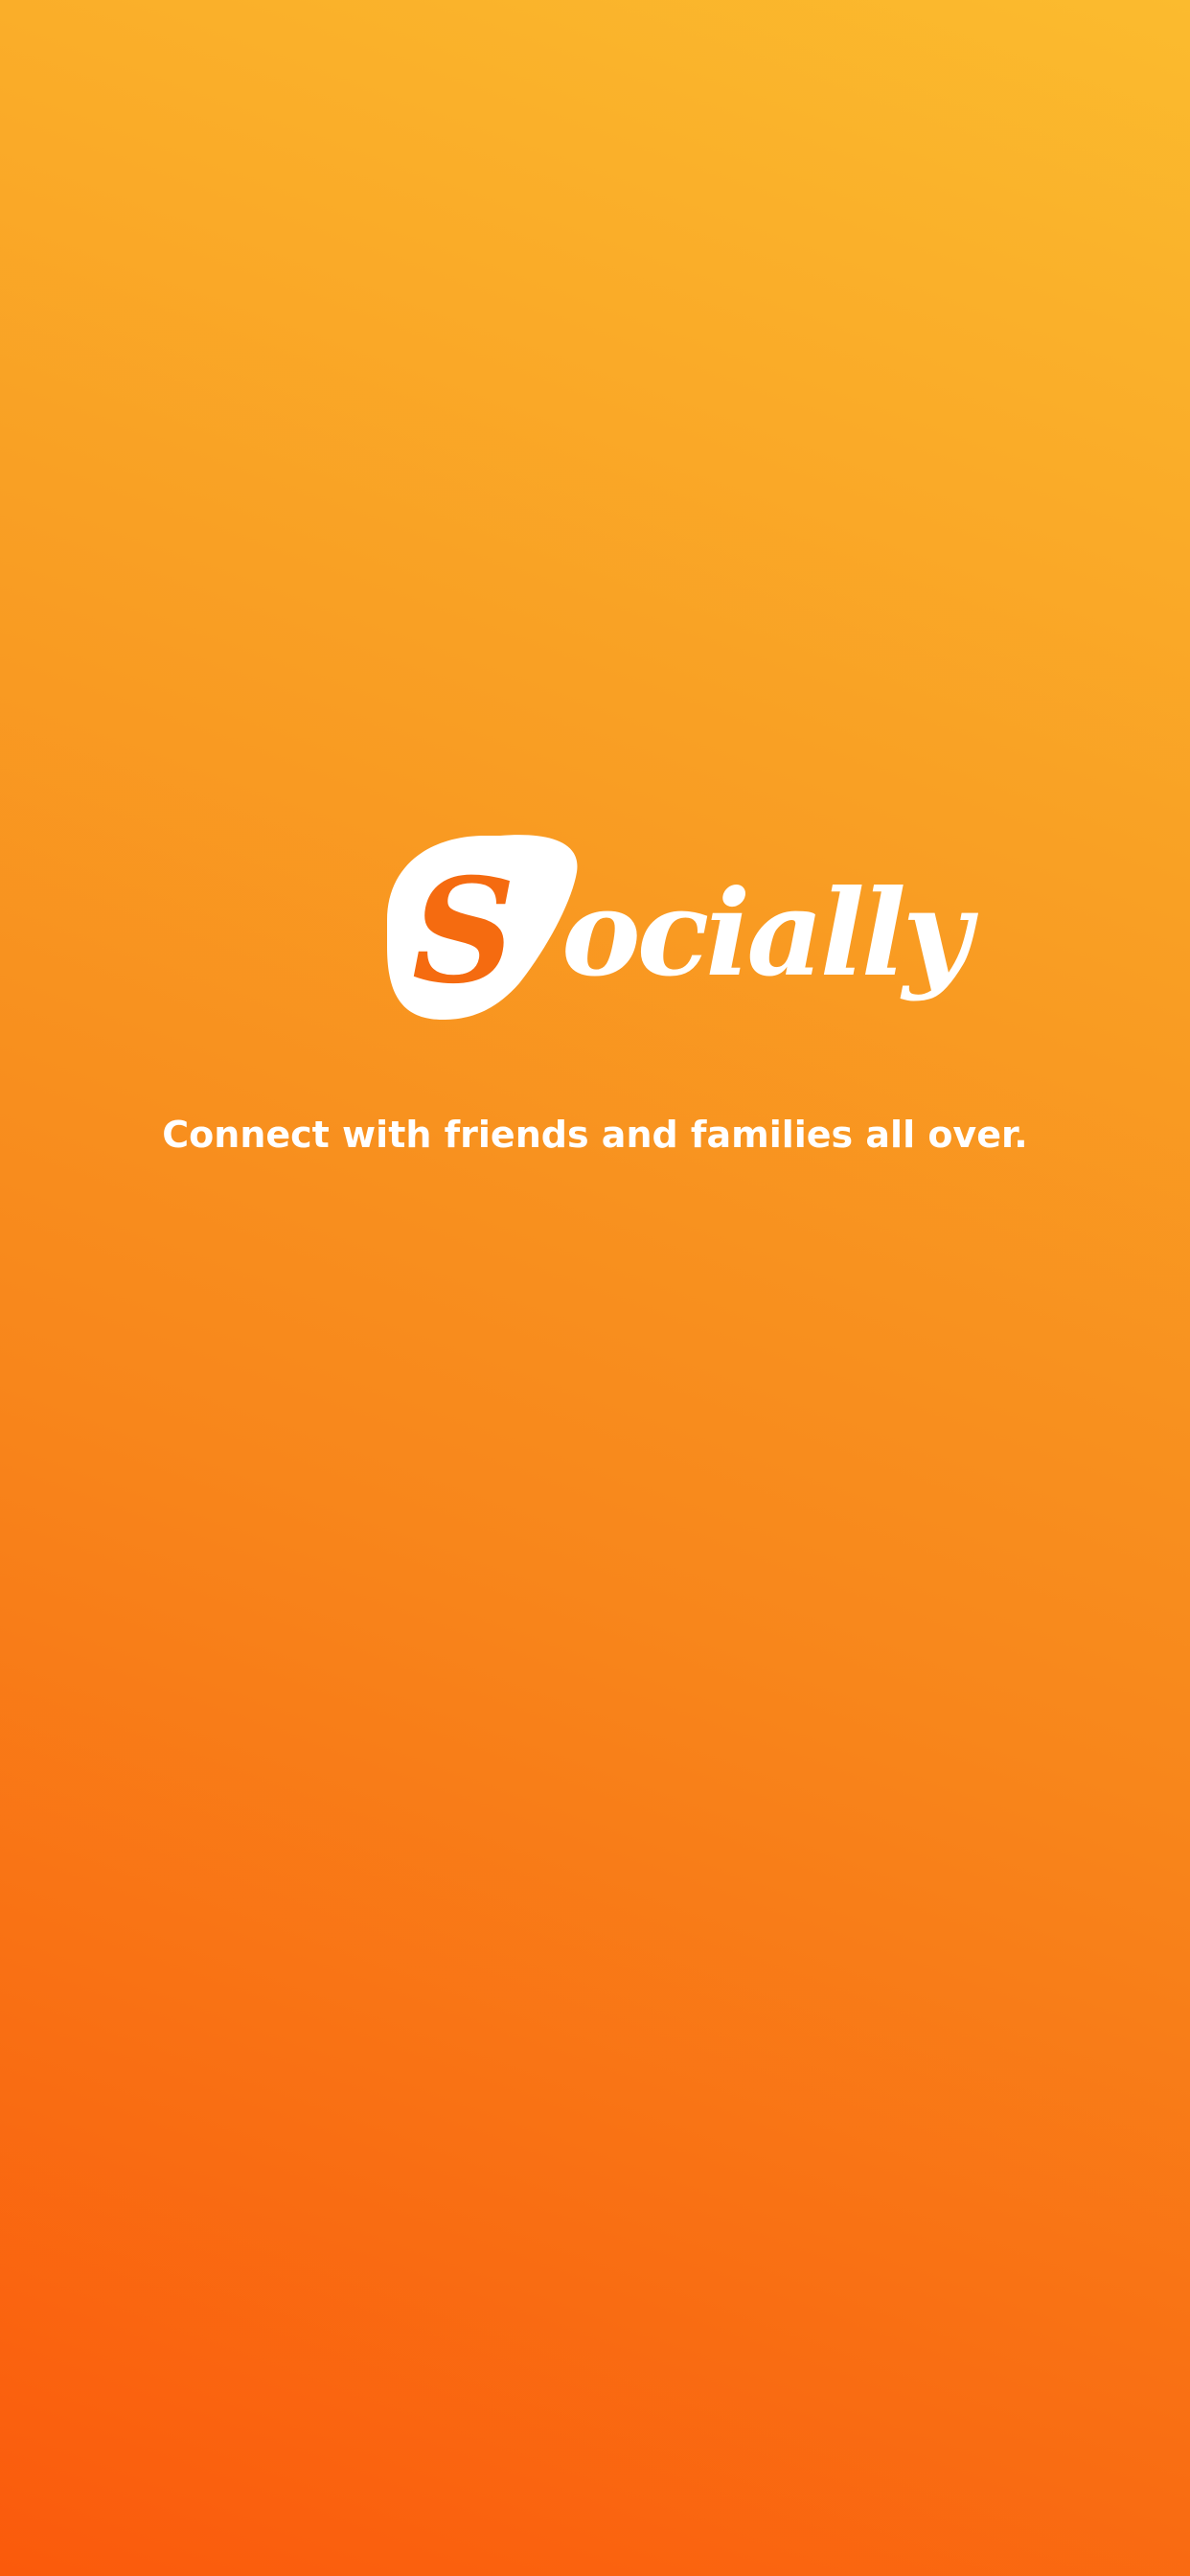  What do you see at coordinates (464, 931) in the screenshot?
I see `logo-initial-letter: S` at bounding box center [464, 931].